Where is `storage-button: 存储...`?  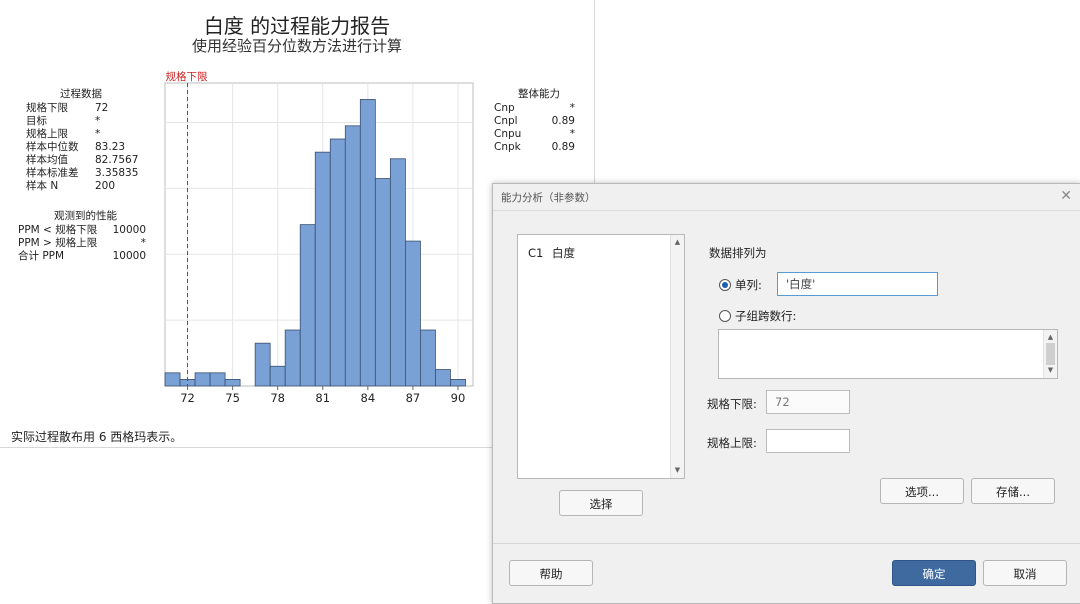 storage-button: 存储... is located at coordinates (1013, 491).